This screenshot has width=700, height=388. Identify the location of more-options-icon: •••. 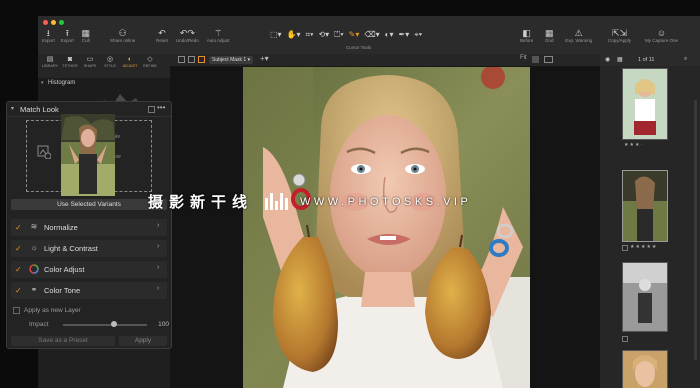
(161, 107).